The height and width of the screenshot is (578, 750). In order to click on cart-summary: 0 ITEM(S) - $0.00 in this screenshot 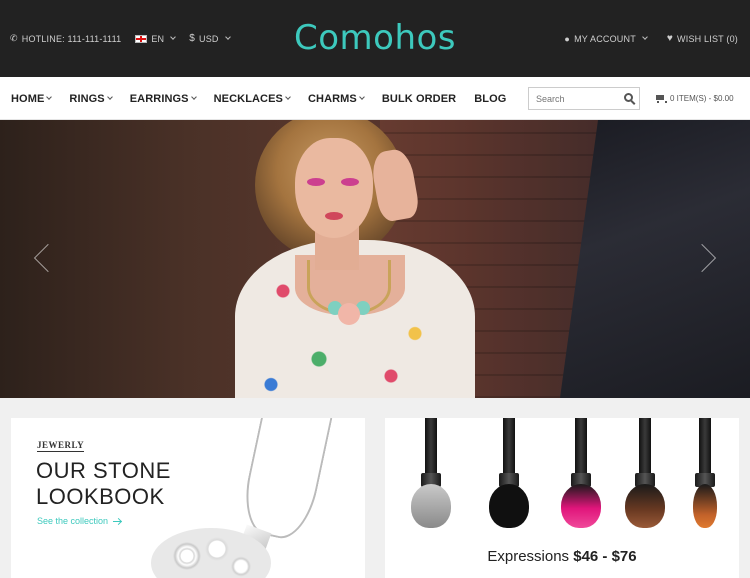, I will do `click(694, 98)`.